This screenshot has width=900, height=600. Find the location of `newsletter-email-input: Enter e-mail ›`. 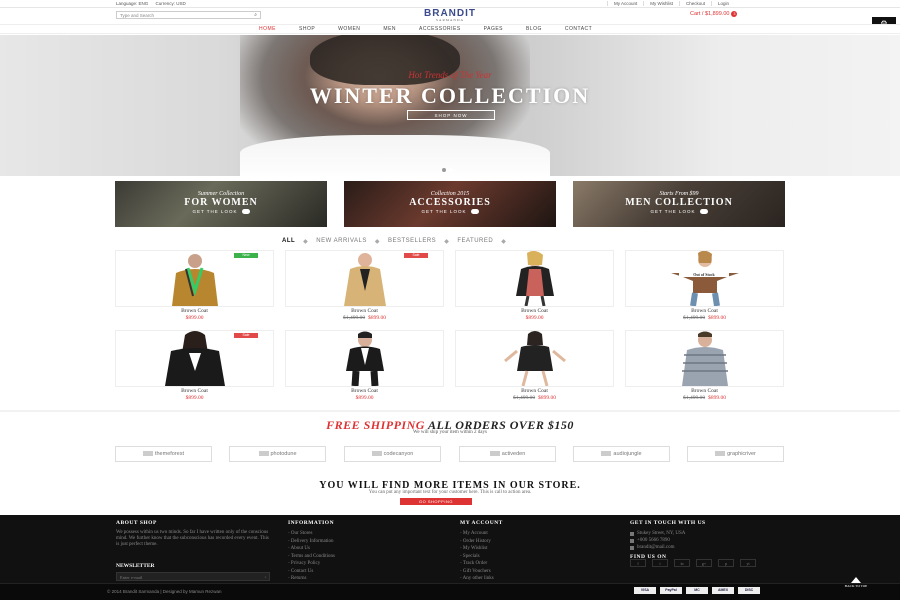

newsletter-email-input: Enter e-mail › is located at coordinates (193, 576).